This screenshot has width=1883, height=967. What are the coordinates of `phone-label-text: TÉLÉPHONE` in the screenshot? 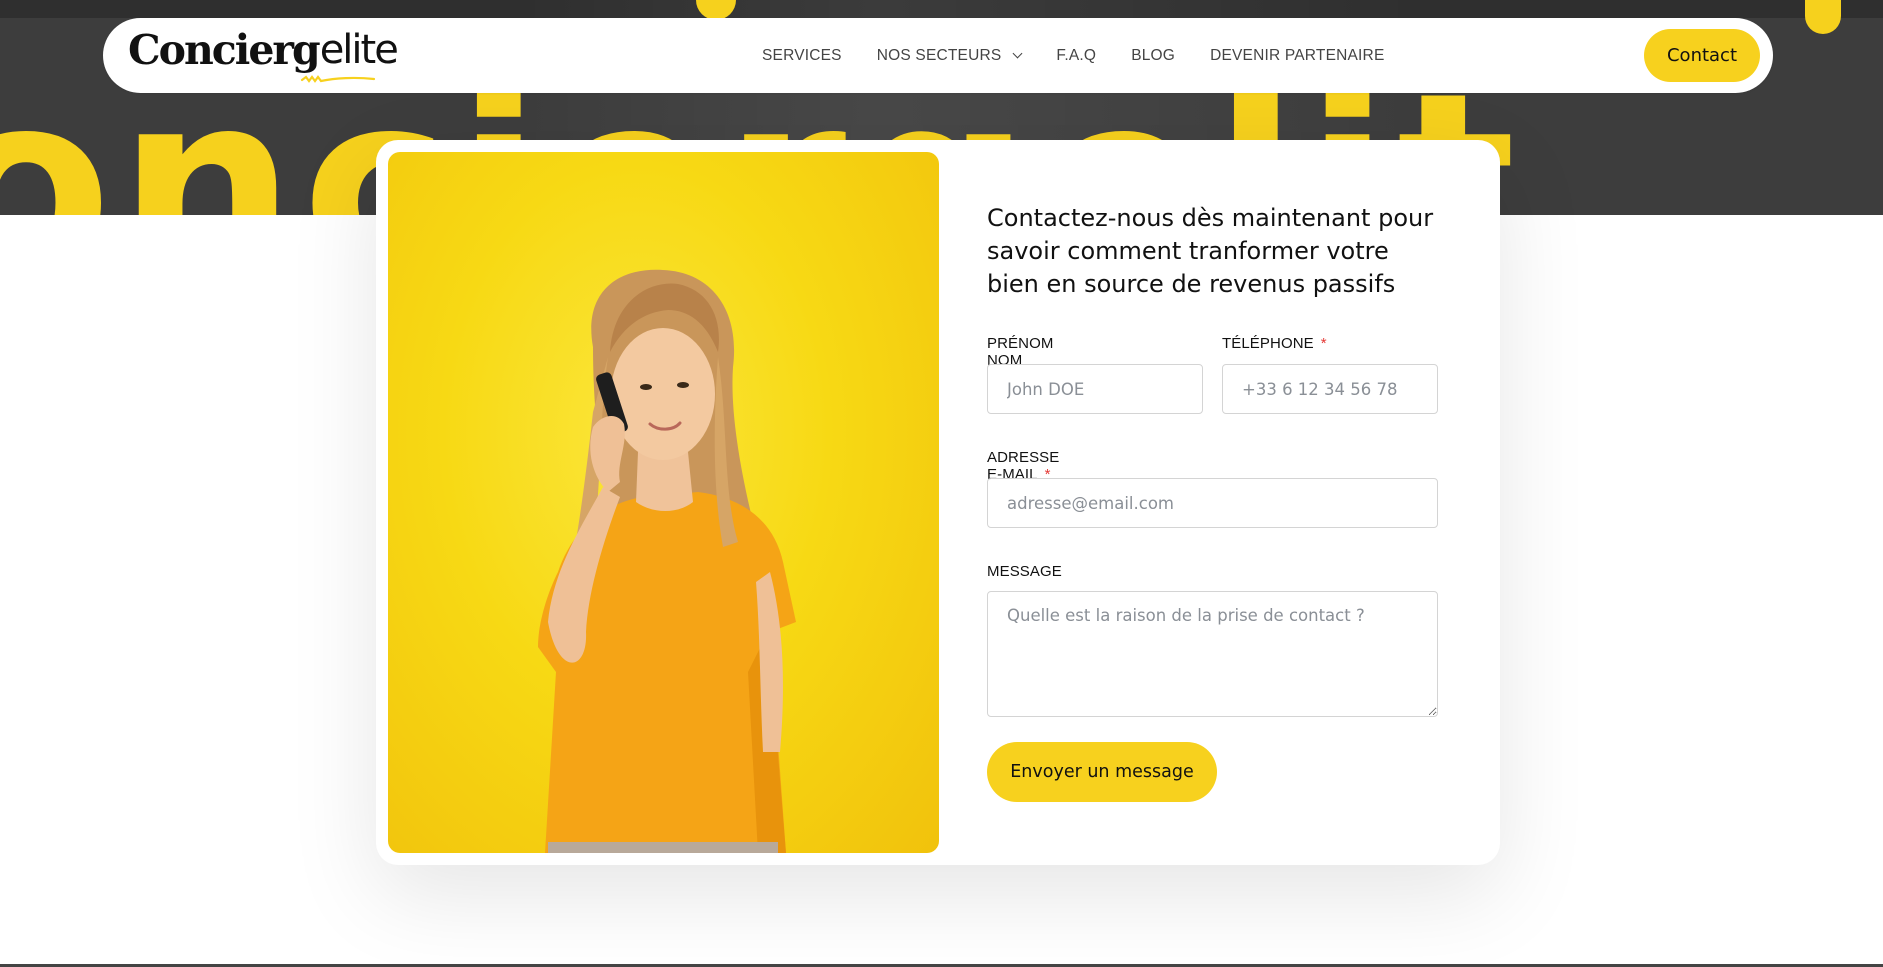 It's located at (1268, 343).